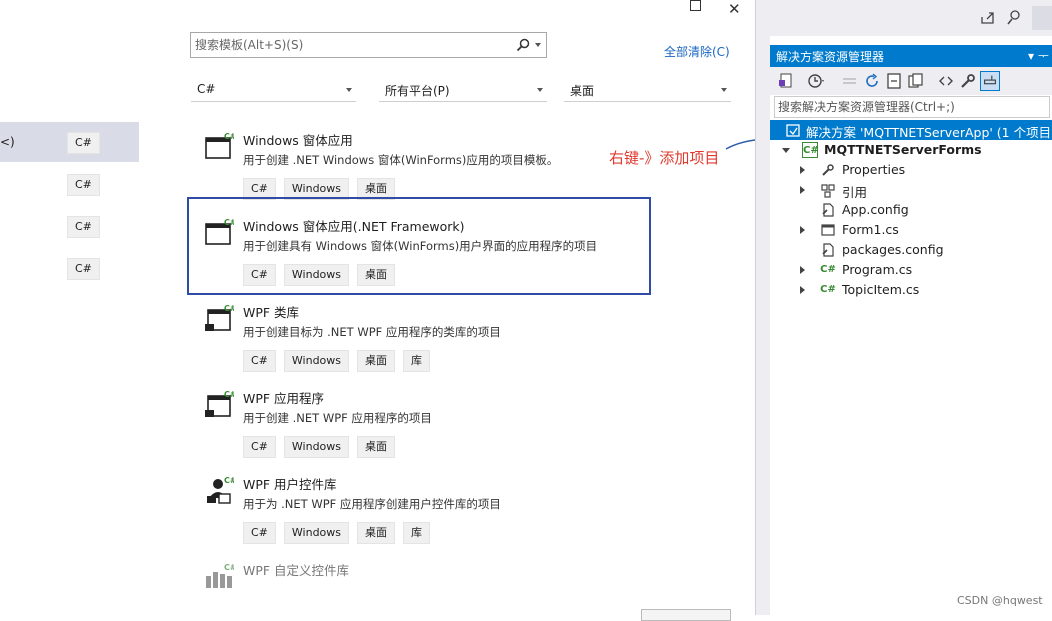 The height and width of the screenshot is (621, 1052). I want to click on platform-tag: Windows, so click(316, 361).